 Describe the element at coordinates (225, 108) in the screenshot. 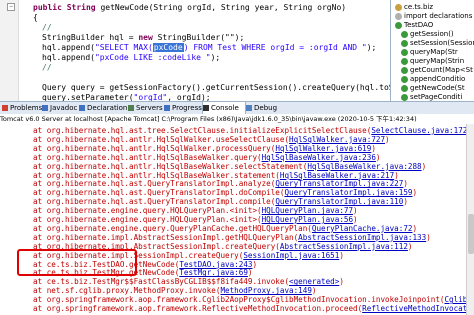

I see `tab-label: Console` at that location.